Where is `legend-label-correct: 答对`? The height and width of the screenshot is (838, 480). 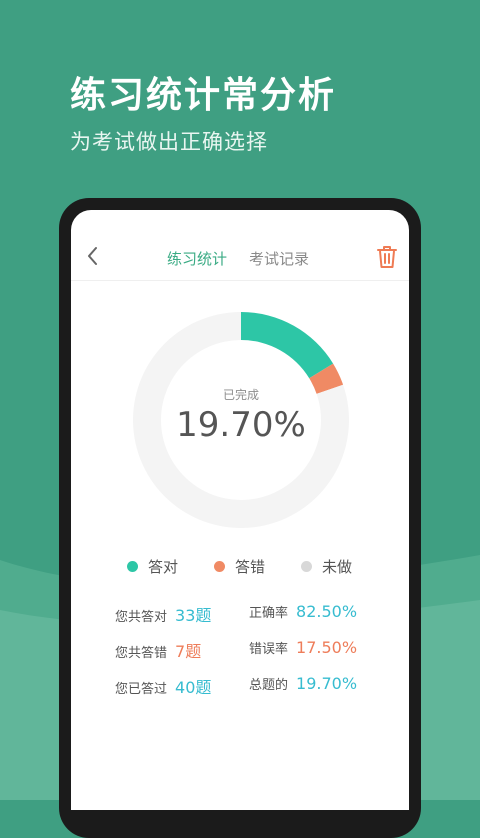 legend-label-correct: 答对 is located at coordinates (163, 567).